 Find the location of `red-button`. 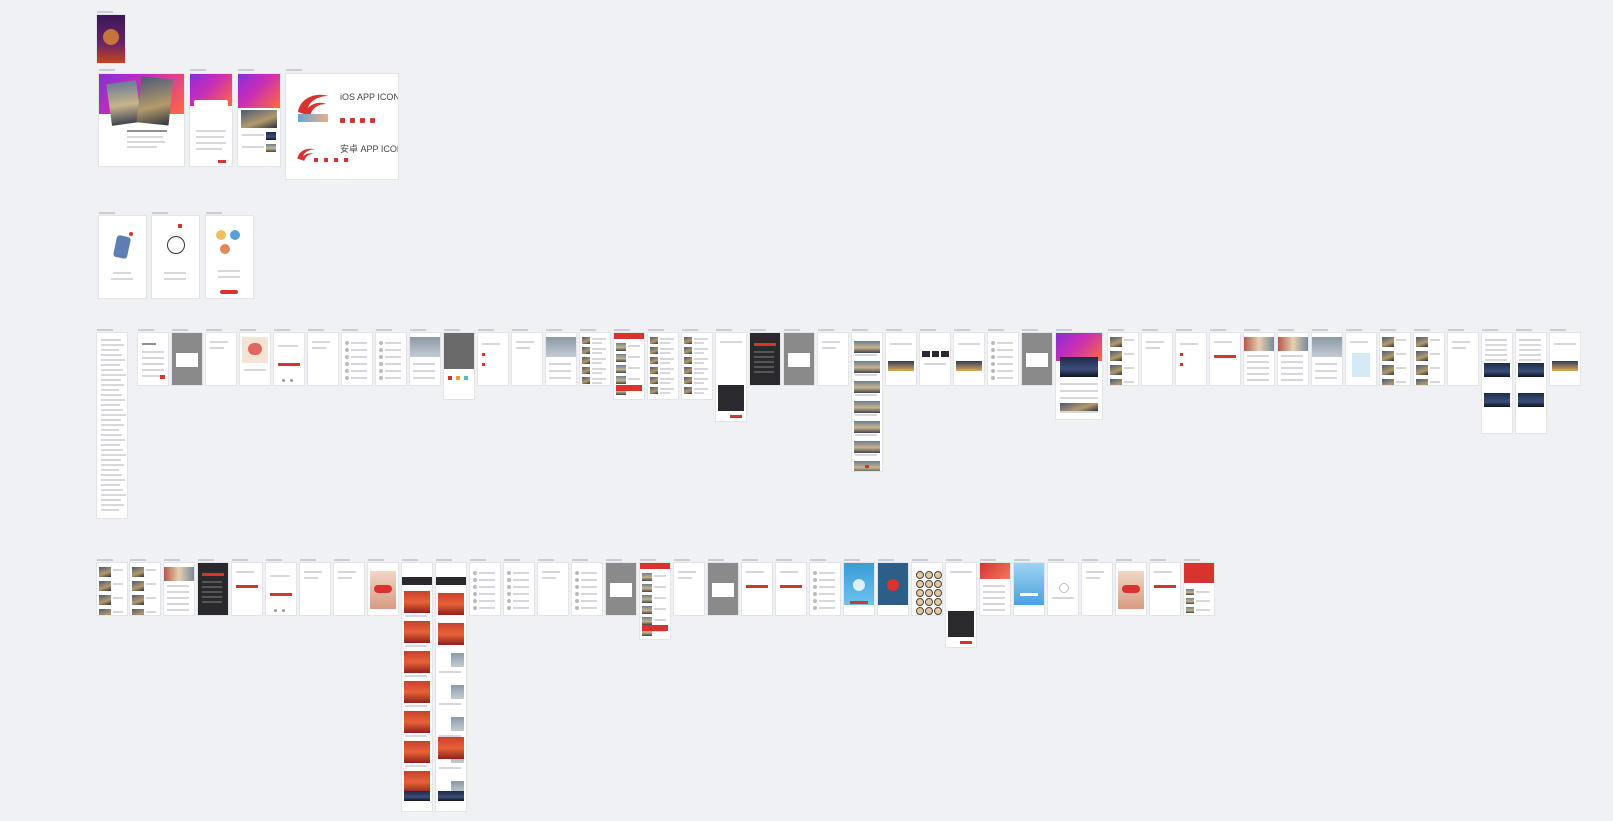

red-button is located at coordinates (791, 586).